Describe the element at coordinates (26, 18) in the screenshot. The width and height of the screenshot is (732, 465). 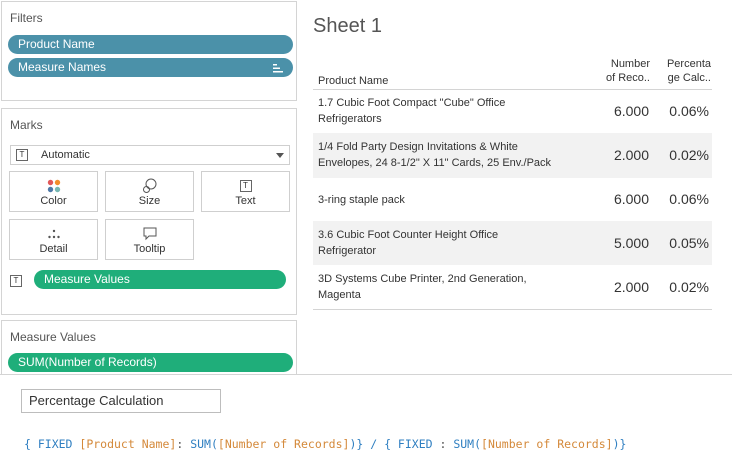
I see `filters-title: Filters` at that location.